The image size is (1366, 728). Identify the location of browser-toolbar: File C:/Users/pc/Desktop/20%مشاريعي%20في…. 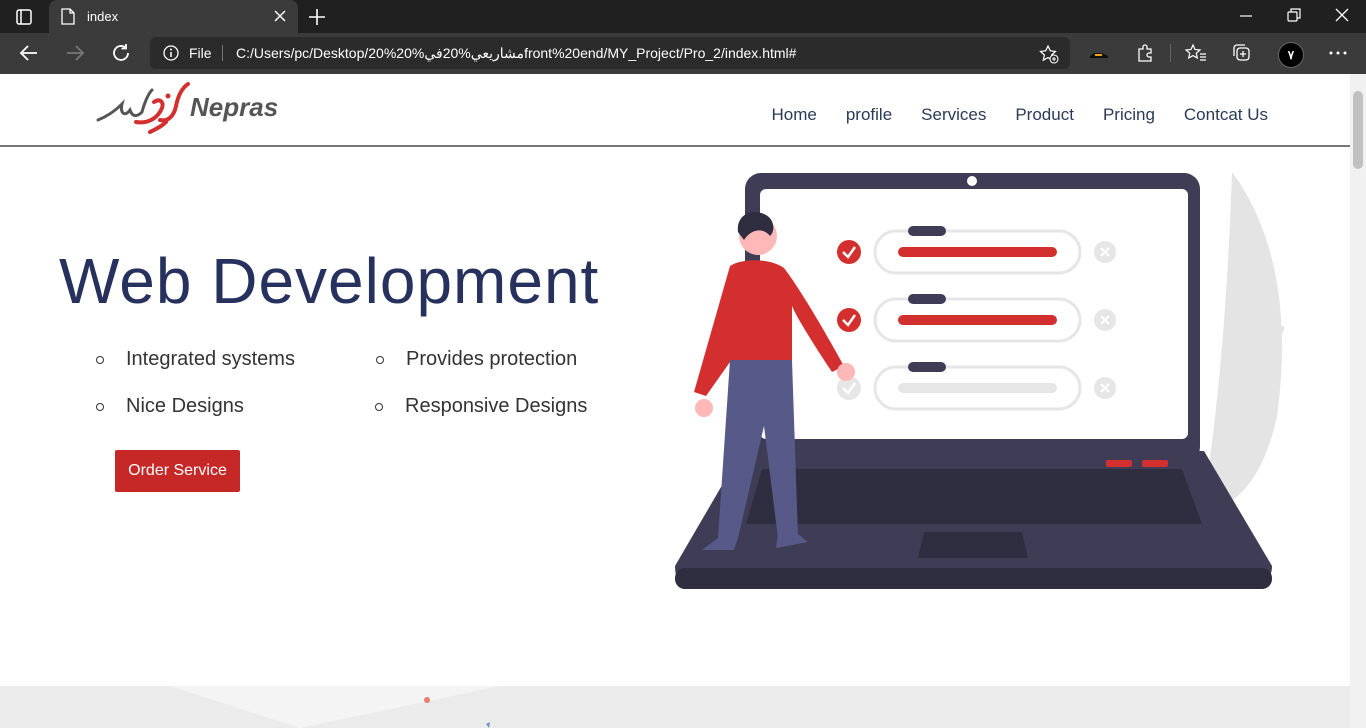
(683, 53).